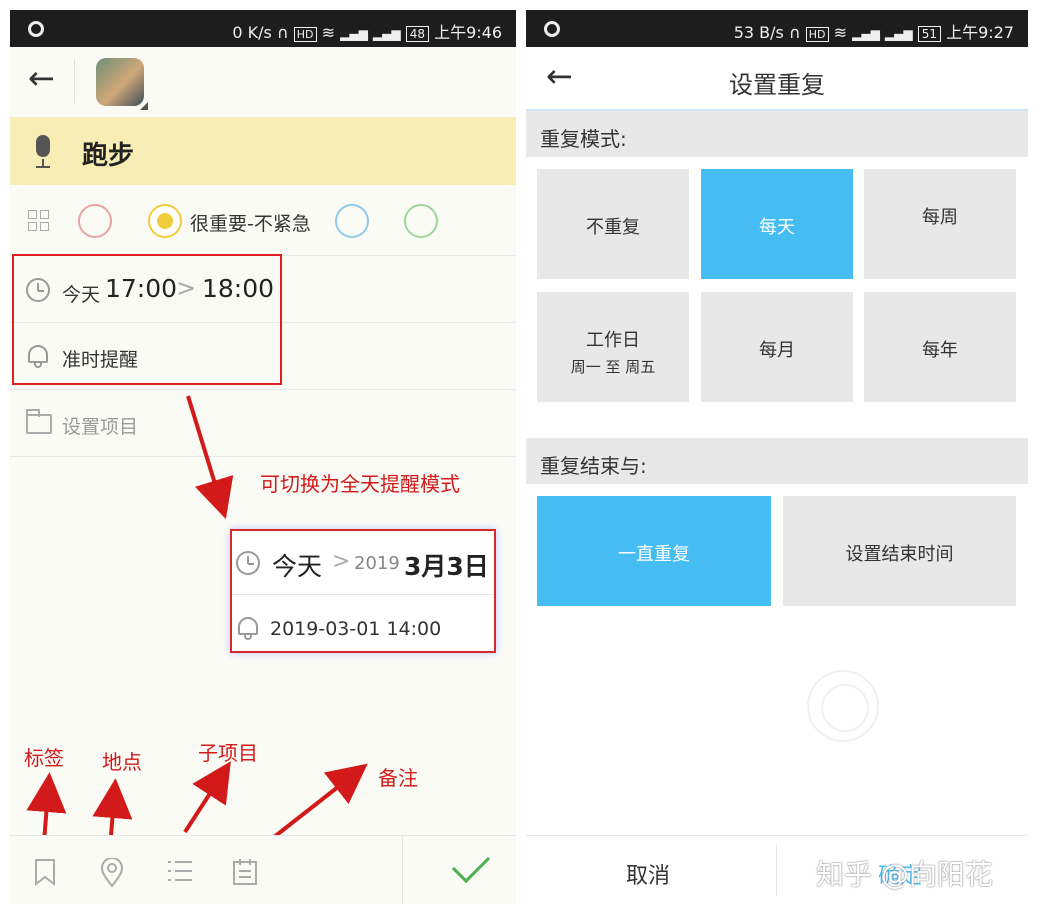 Image resolution: width=1038 pixels, height=914 pixels. Describe the element at coordinates (758, 32) in the screenshot. I see `network-speed: 53 B/s` at that location.